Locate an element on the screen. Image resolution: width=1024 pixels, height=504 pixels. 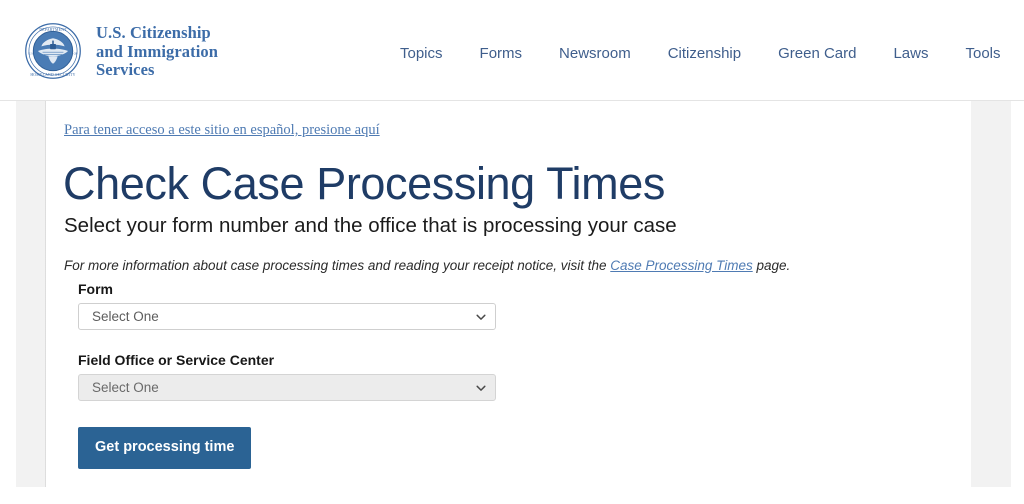
nav-item-newsroom: Newsroom is located at coordinates (595, 53).